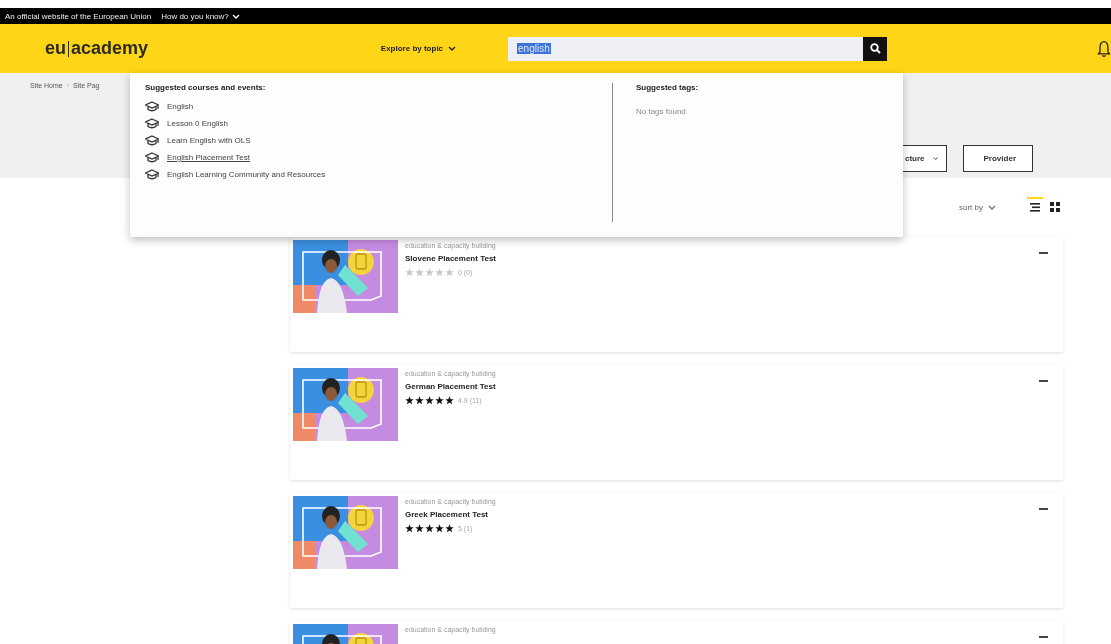 The width and height of the screenshot is (1111, 644). Describe the element at coordinates (194, 48) in the screenshot. I see `logo: eu academy` at that location.